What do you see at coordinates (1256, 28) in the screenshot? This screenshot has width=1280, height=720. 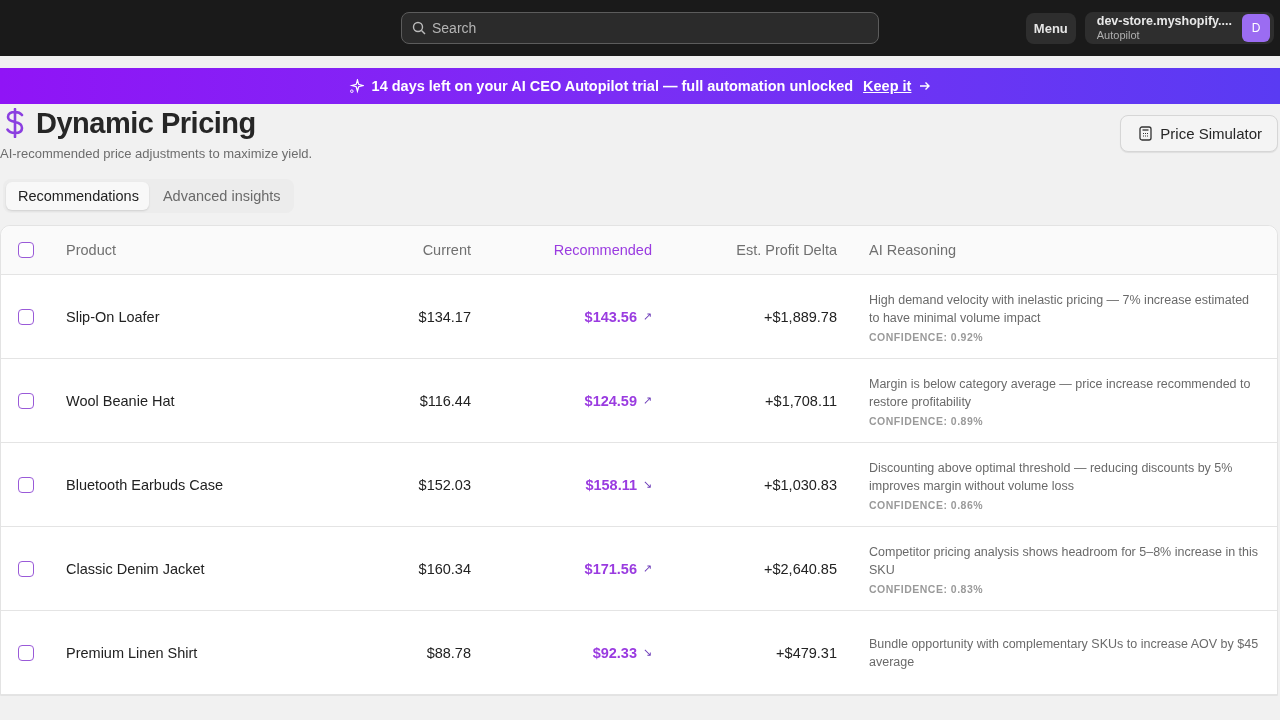 I see `store-avatar: D` at bounding box center [1256, 28].